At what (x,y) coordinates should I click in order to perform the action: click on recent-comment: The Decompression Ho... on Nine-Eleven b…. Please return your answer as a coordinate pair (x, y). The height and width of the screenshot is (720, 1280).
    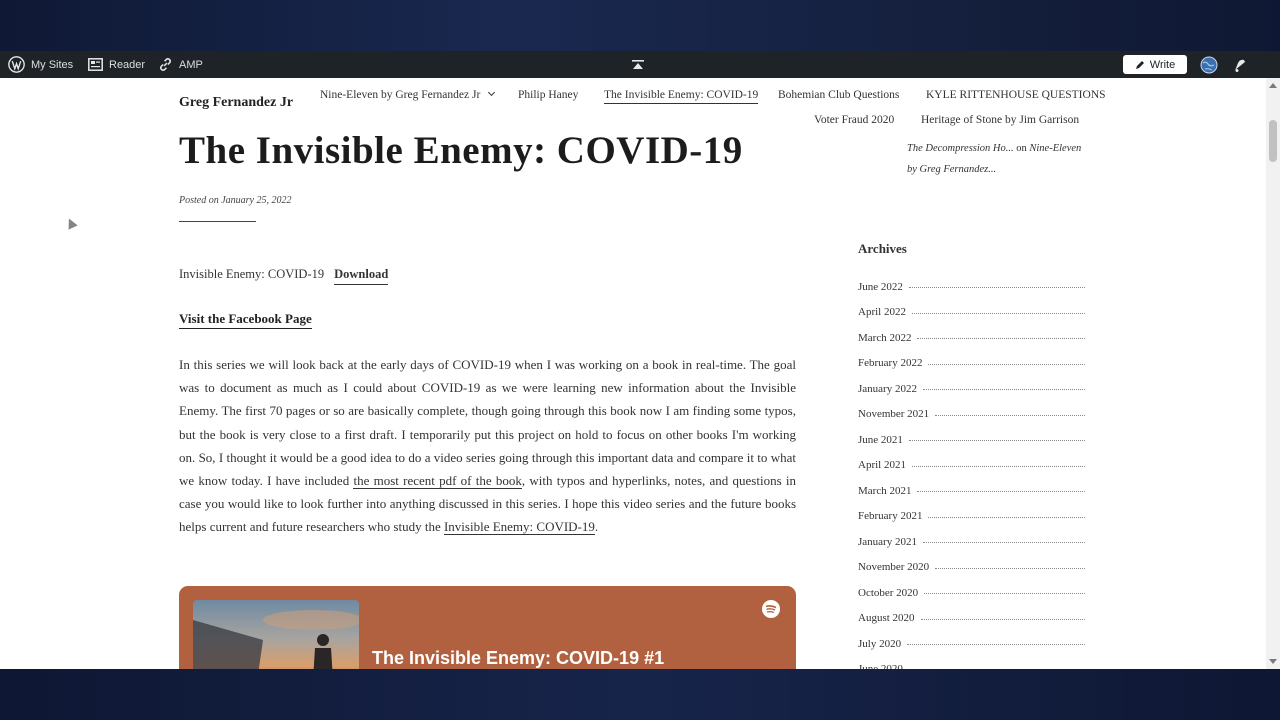
    Looking at the image, I should click on (997, 159).